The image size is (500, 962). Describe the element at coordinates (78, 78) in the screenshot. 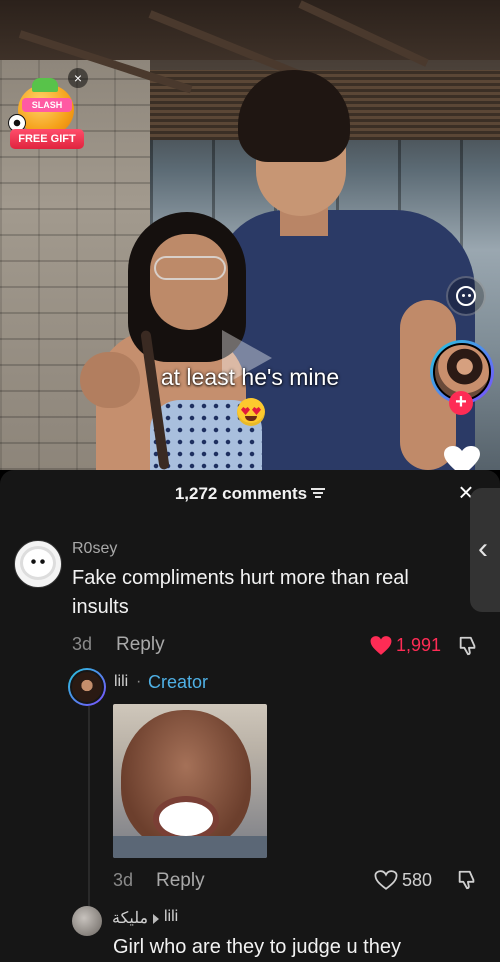

I see `gift-close-icon: ×` at that location.